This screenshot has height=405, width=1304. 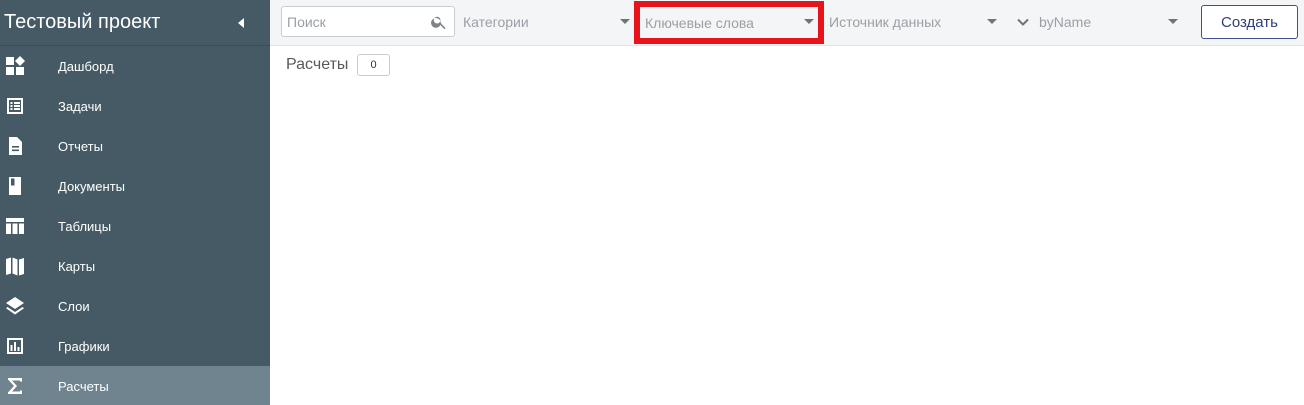 I want to click on count-badge: 0, so click(x=373, y=65).